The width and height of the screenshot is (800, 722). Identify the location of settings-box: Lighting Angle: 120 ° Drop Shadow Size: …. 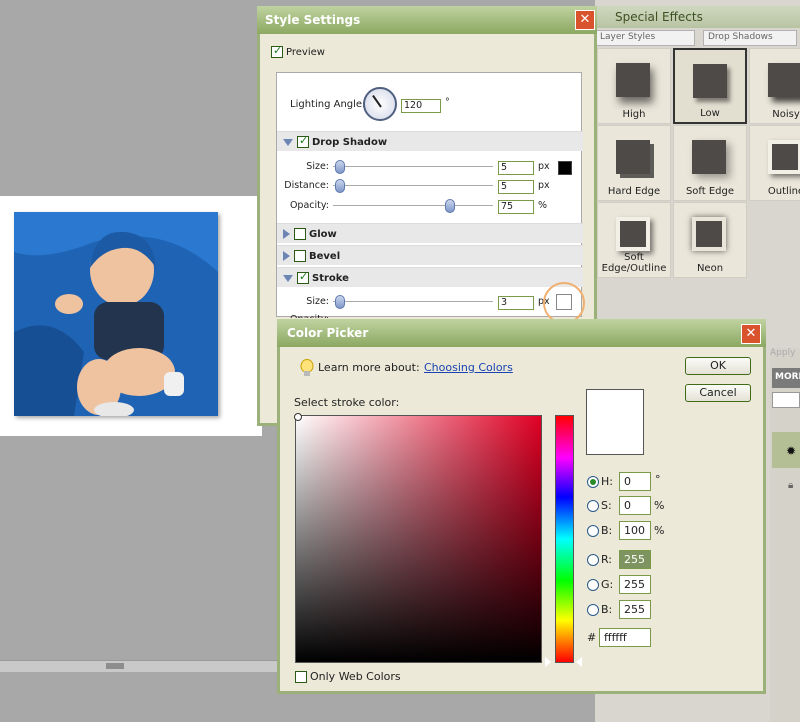
(429, 195).